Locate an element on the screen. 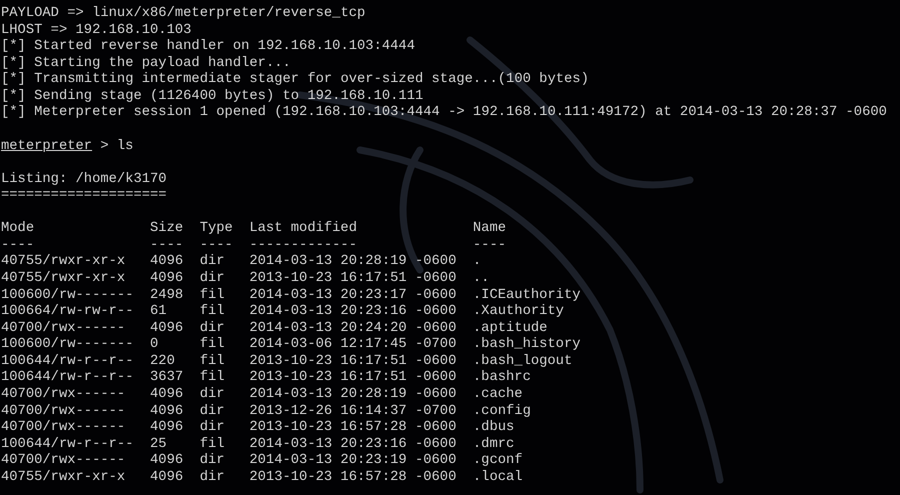 The height and width of the screenshot is (495, 900). table-cell: .Xauthority is located at coordinates (518, 312).